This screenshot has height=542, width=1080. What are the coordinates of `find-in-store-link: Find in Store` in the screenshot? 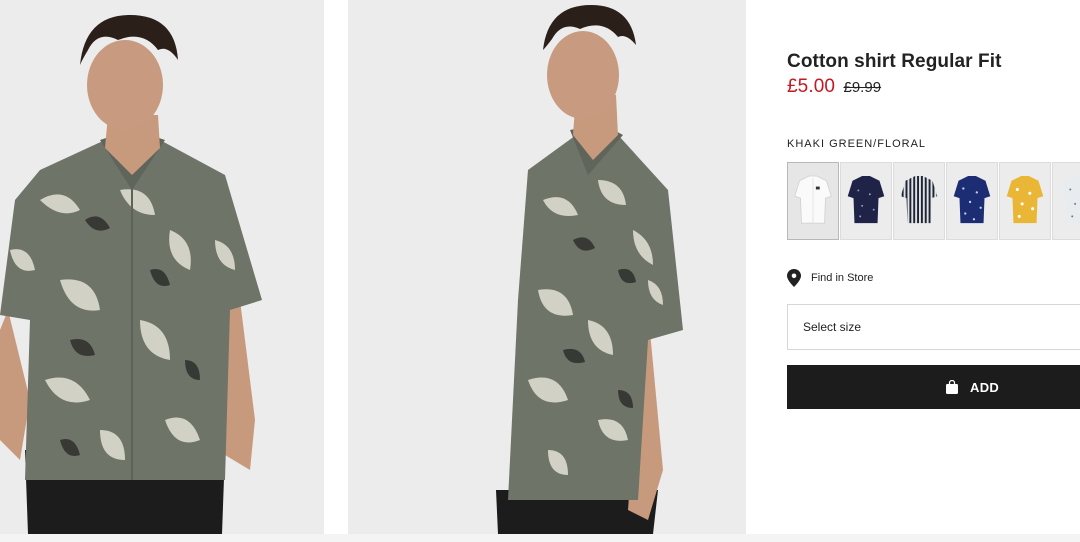 It's located at (830, 278).